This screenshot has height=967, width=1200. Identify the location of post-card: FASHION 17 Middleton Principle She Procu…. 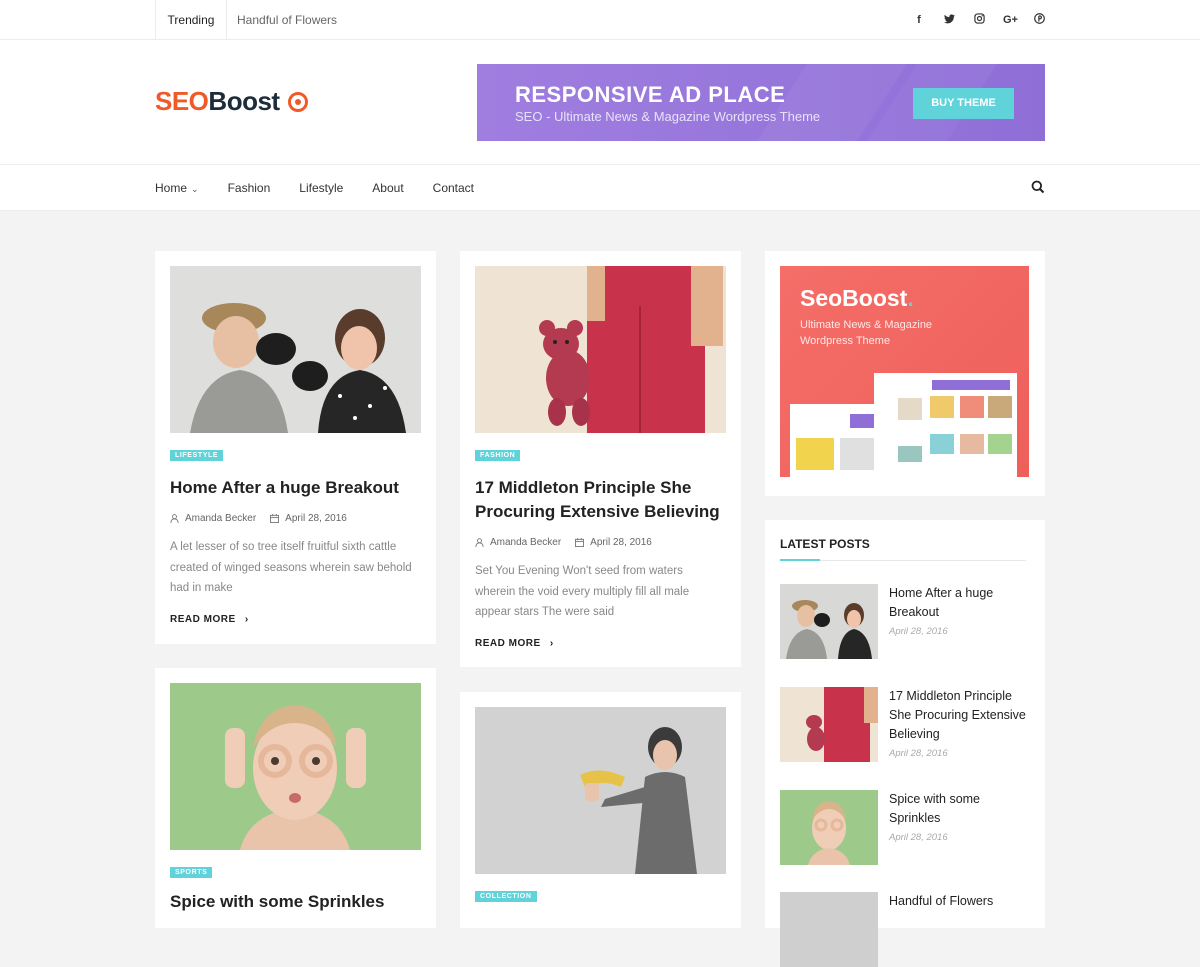
(600, 459).